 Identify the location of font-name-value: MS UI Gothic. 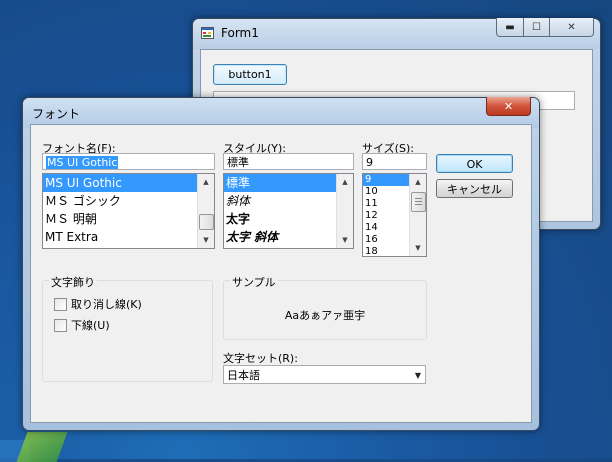
(82, 162).